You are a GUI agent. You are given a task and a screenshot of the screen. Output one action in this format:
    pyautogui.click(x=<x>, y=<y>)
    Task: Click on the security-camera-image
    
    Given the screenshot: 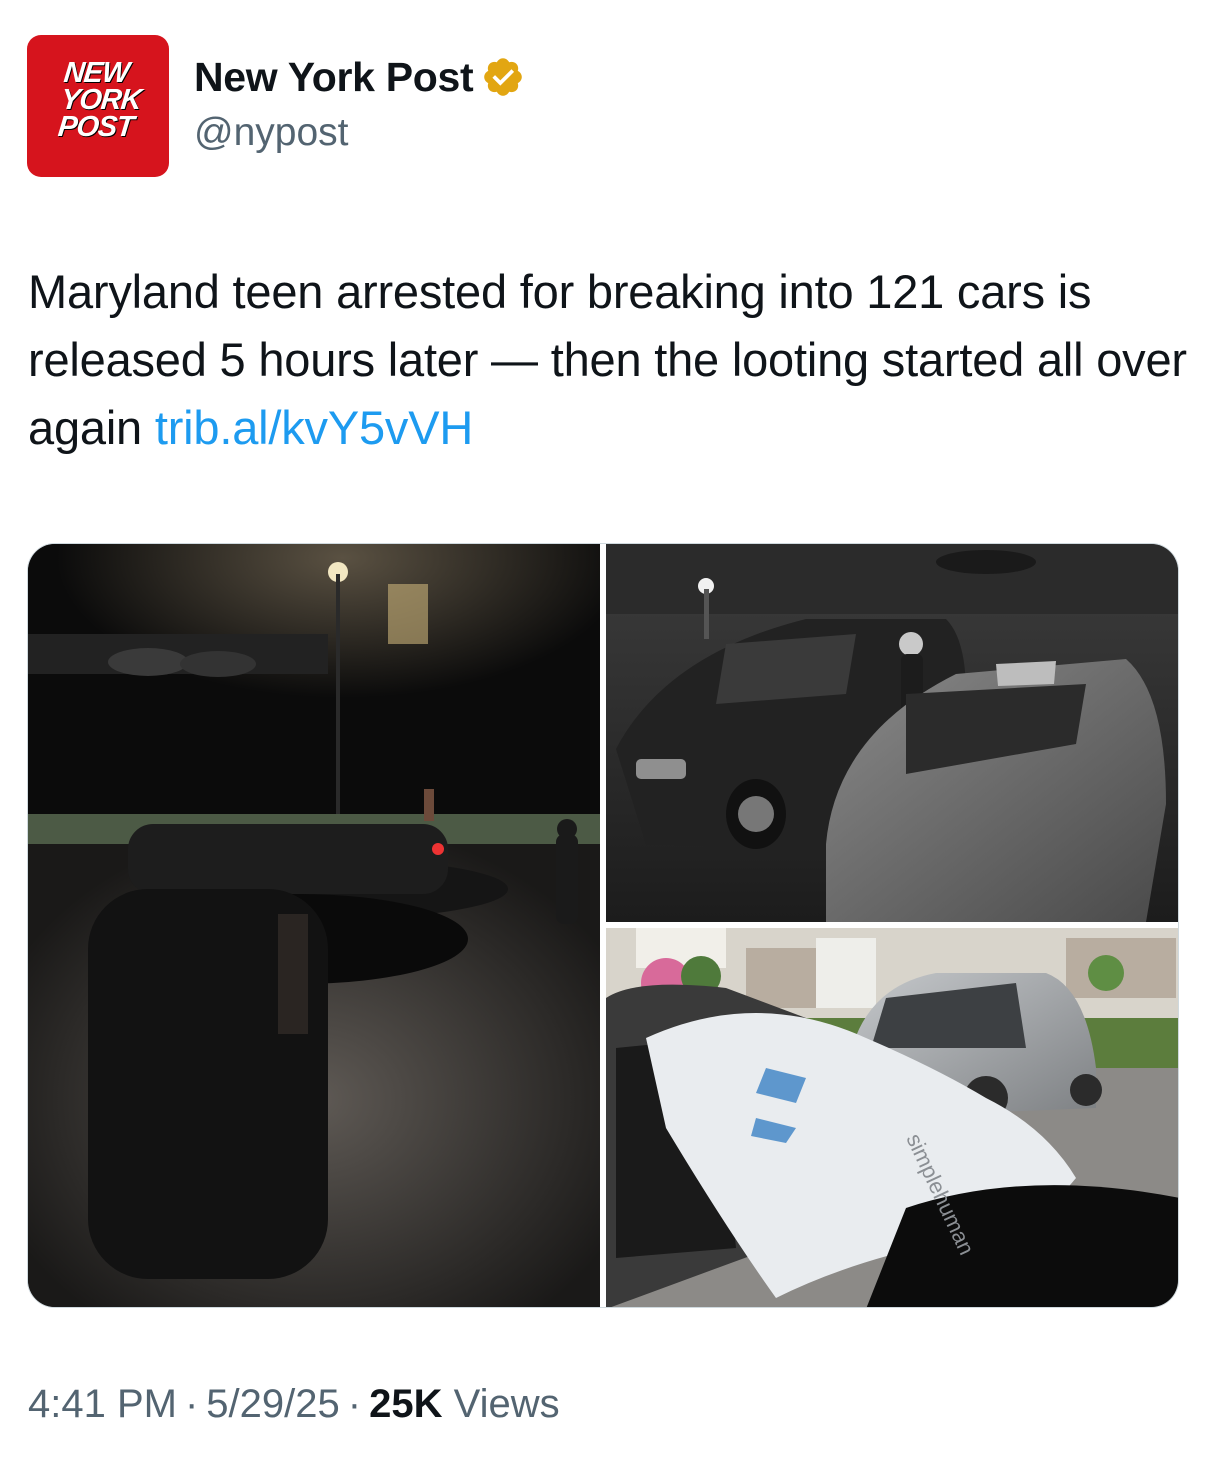 What is the action you would take?
    pyautogui.click(x=892, y=733)
    